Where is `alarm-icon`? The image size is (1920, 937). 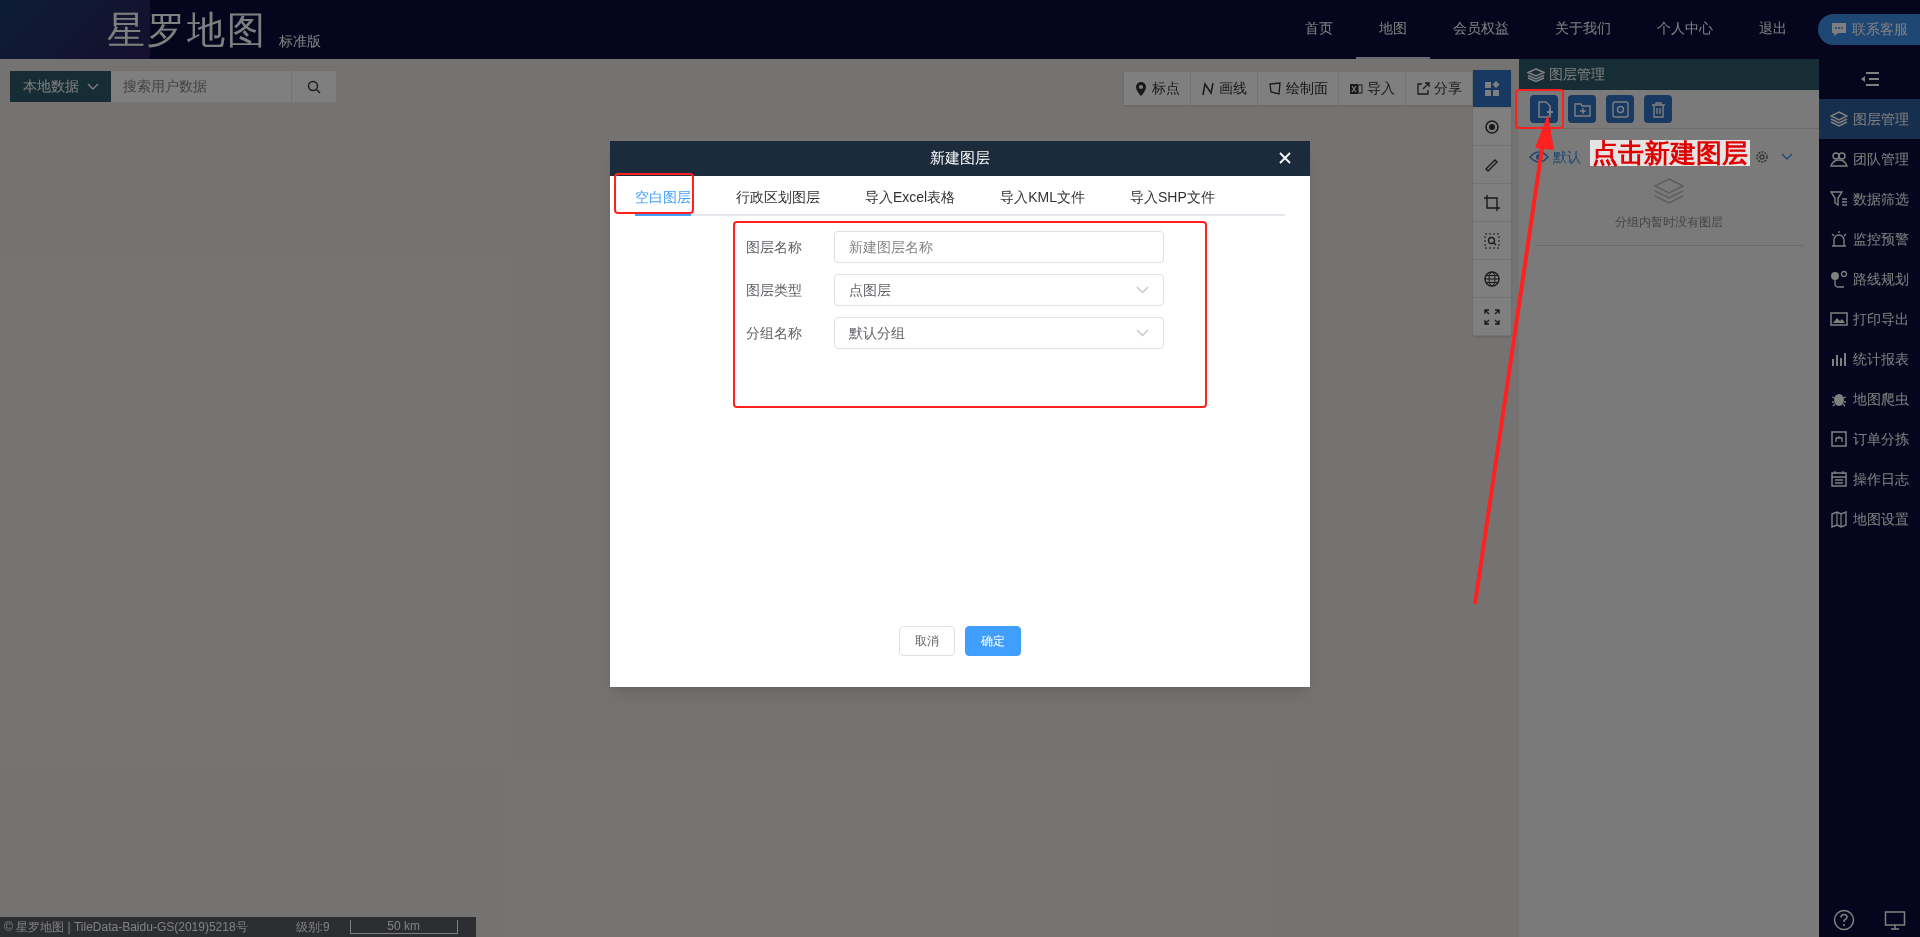 alarm-icon is located at coordinates (1839, 239).